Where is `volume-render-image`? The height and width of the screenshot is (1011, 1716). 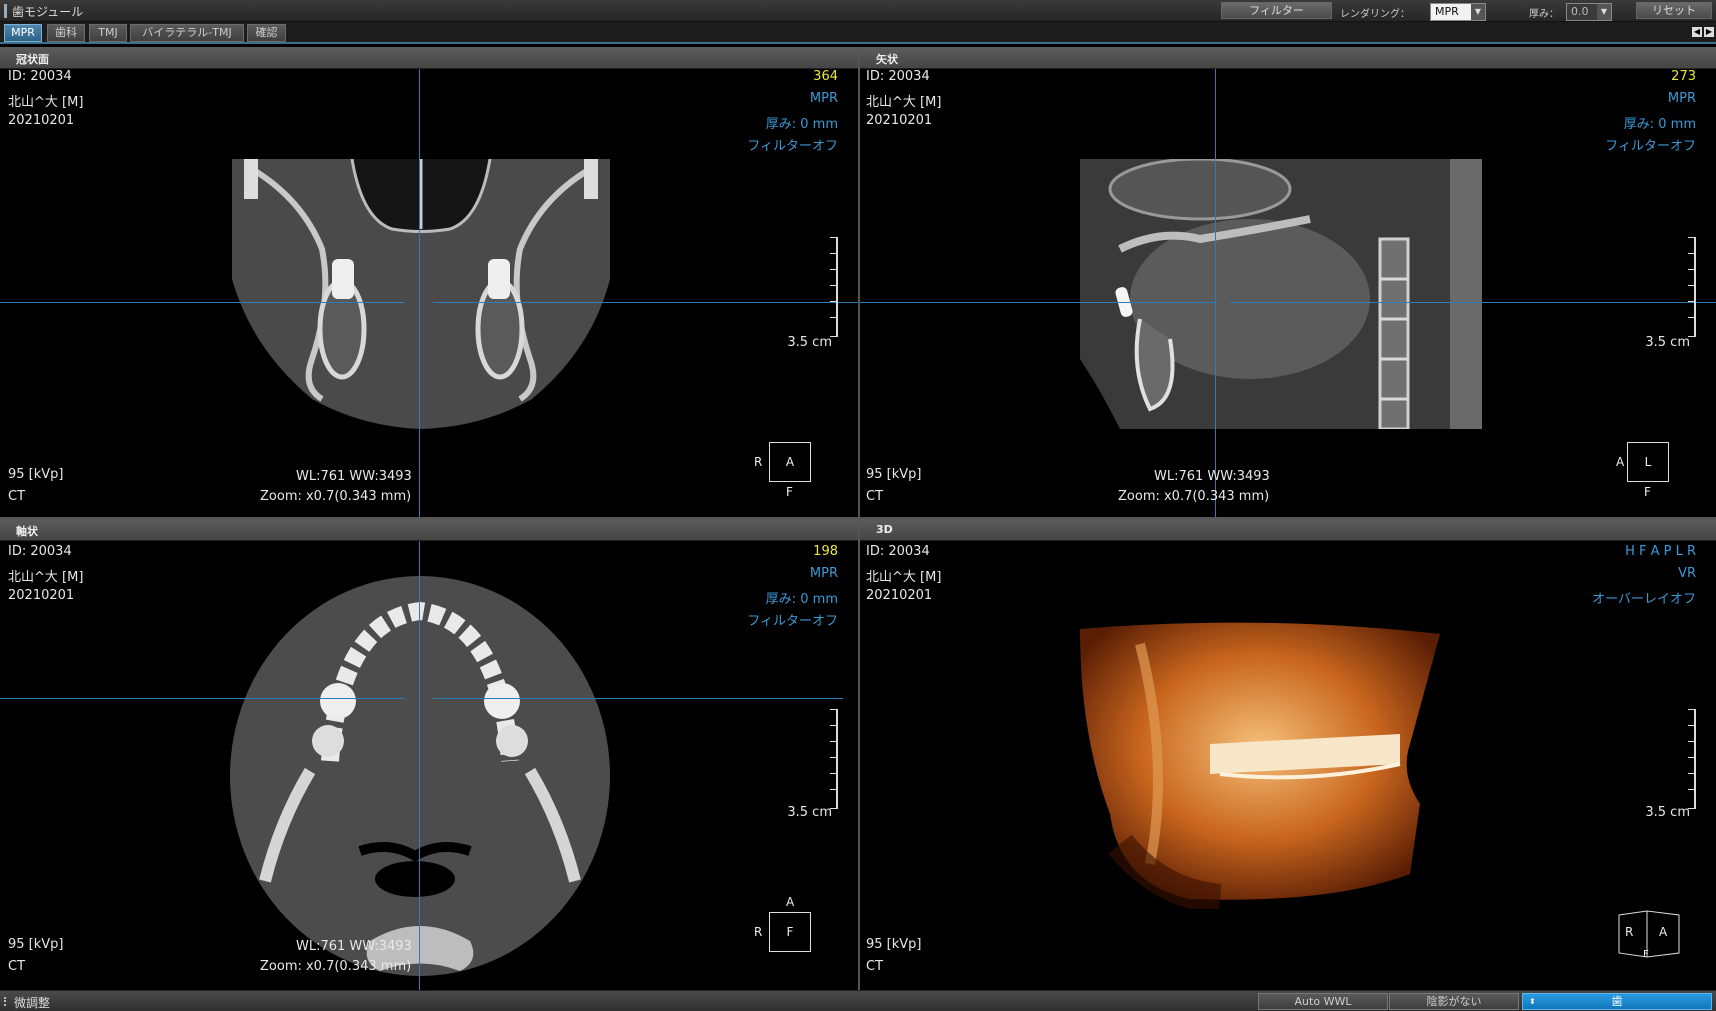
volume-render-image is located at coordinates (1265, 761).